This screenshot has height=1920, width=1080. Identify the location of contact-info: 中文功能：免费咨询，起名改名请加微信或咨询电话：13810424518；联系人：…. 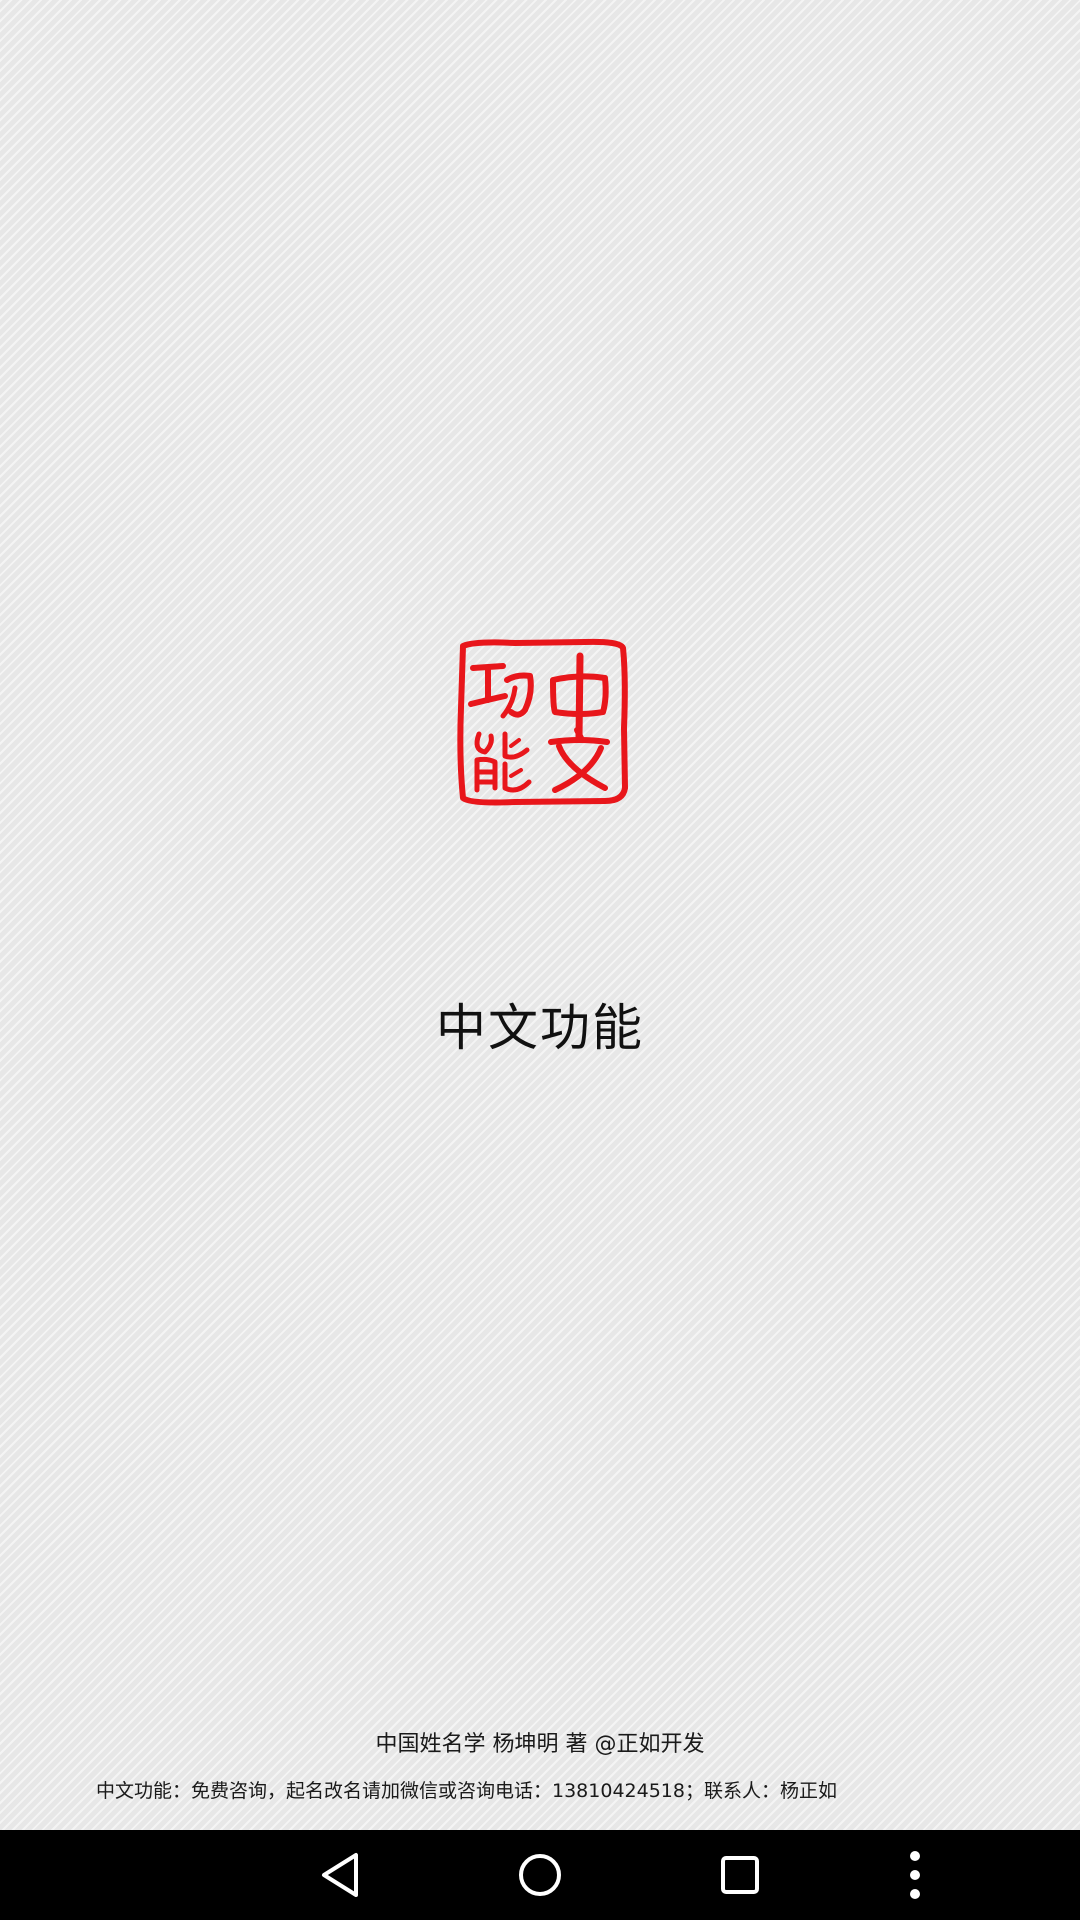
(466, 1791).